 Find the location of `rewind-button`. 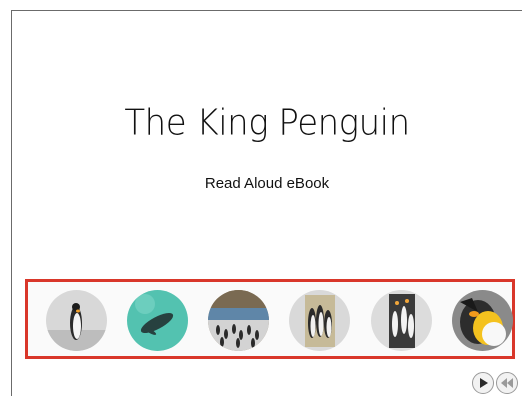

rewind-button is located at coordinates (507, 383).